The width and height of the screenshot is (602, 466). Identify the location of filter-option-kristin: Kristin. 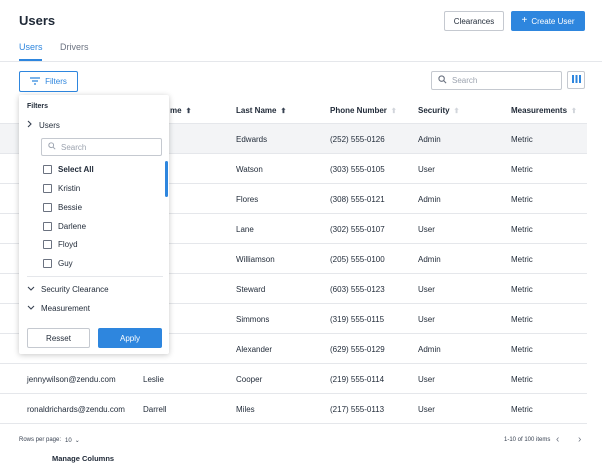
(61, 188).